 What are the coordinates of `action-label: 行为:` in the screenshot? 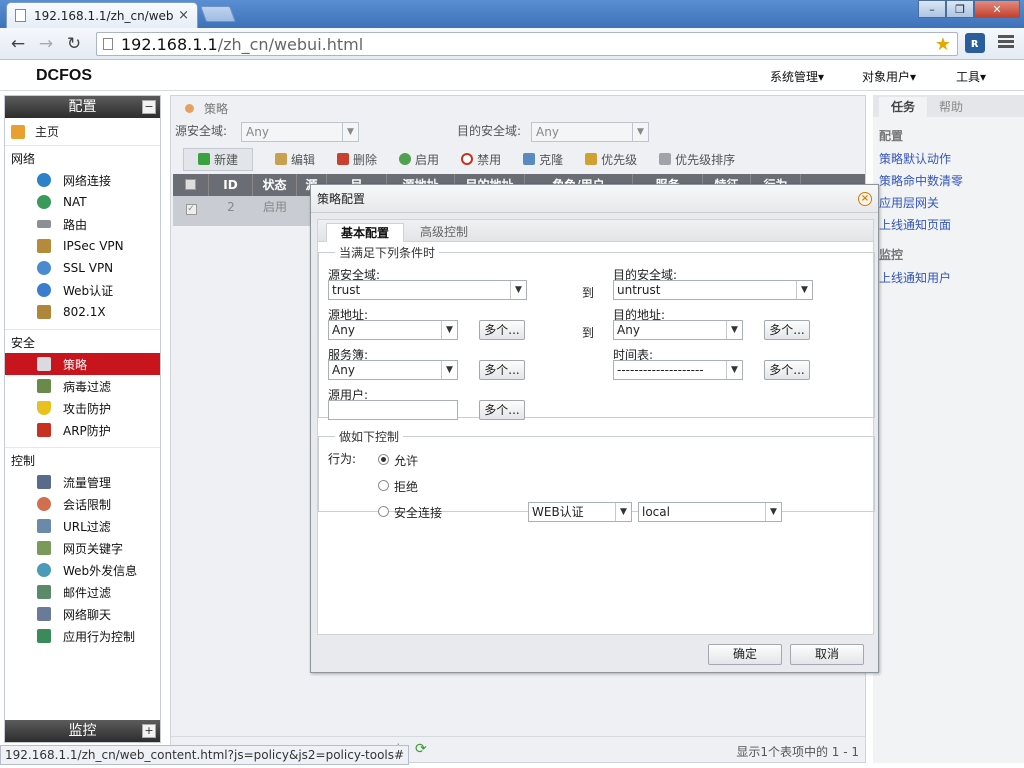 It's located at (342, 459).